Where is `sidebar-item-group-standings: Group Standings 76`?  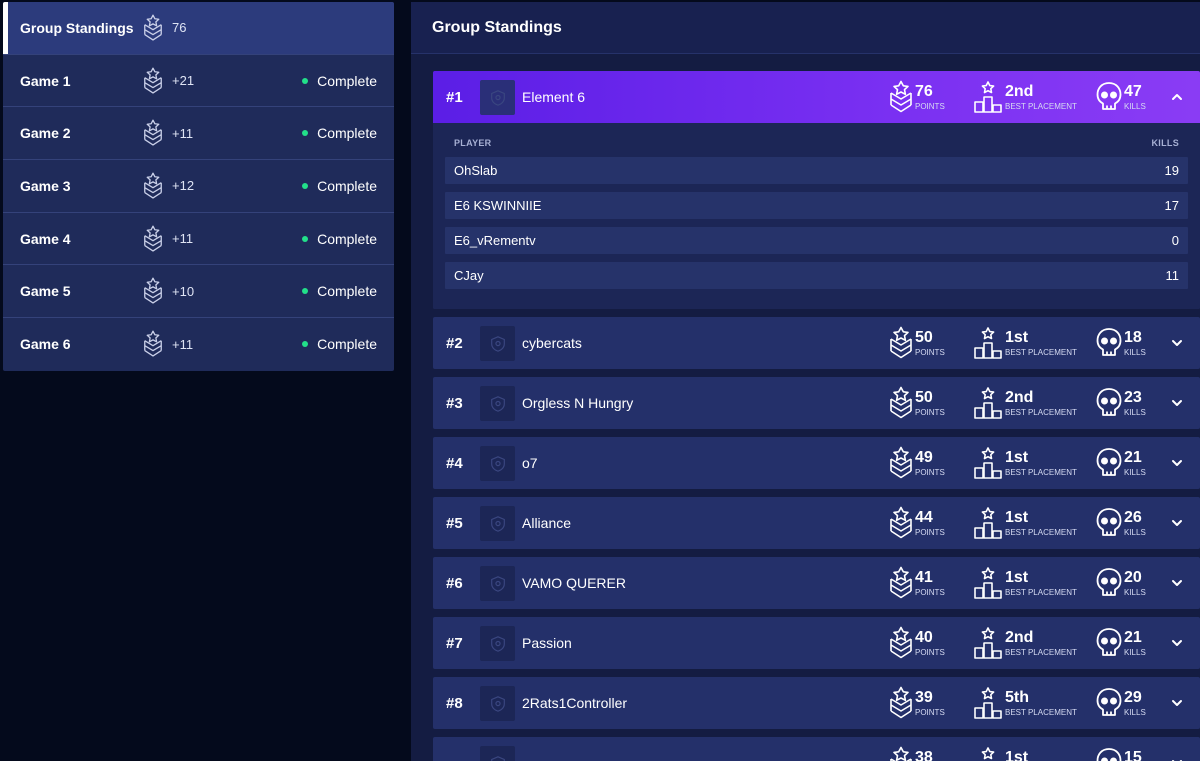 sidebar-item-group-standings: Group Standings 76 is located at coordinates (198, 28).